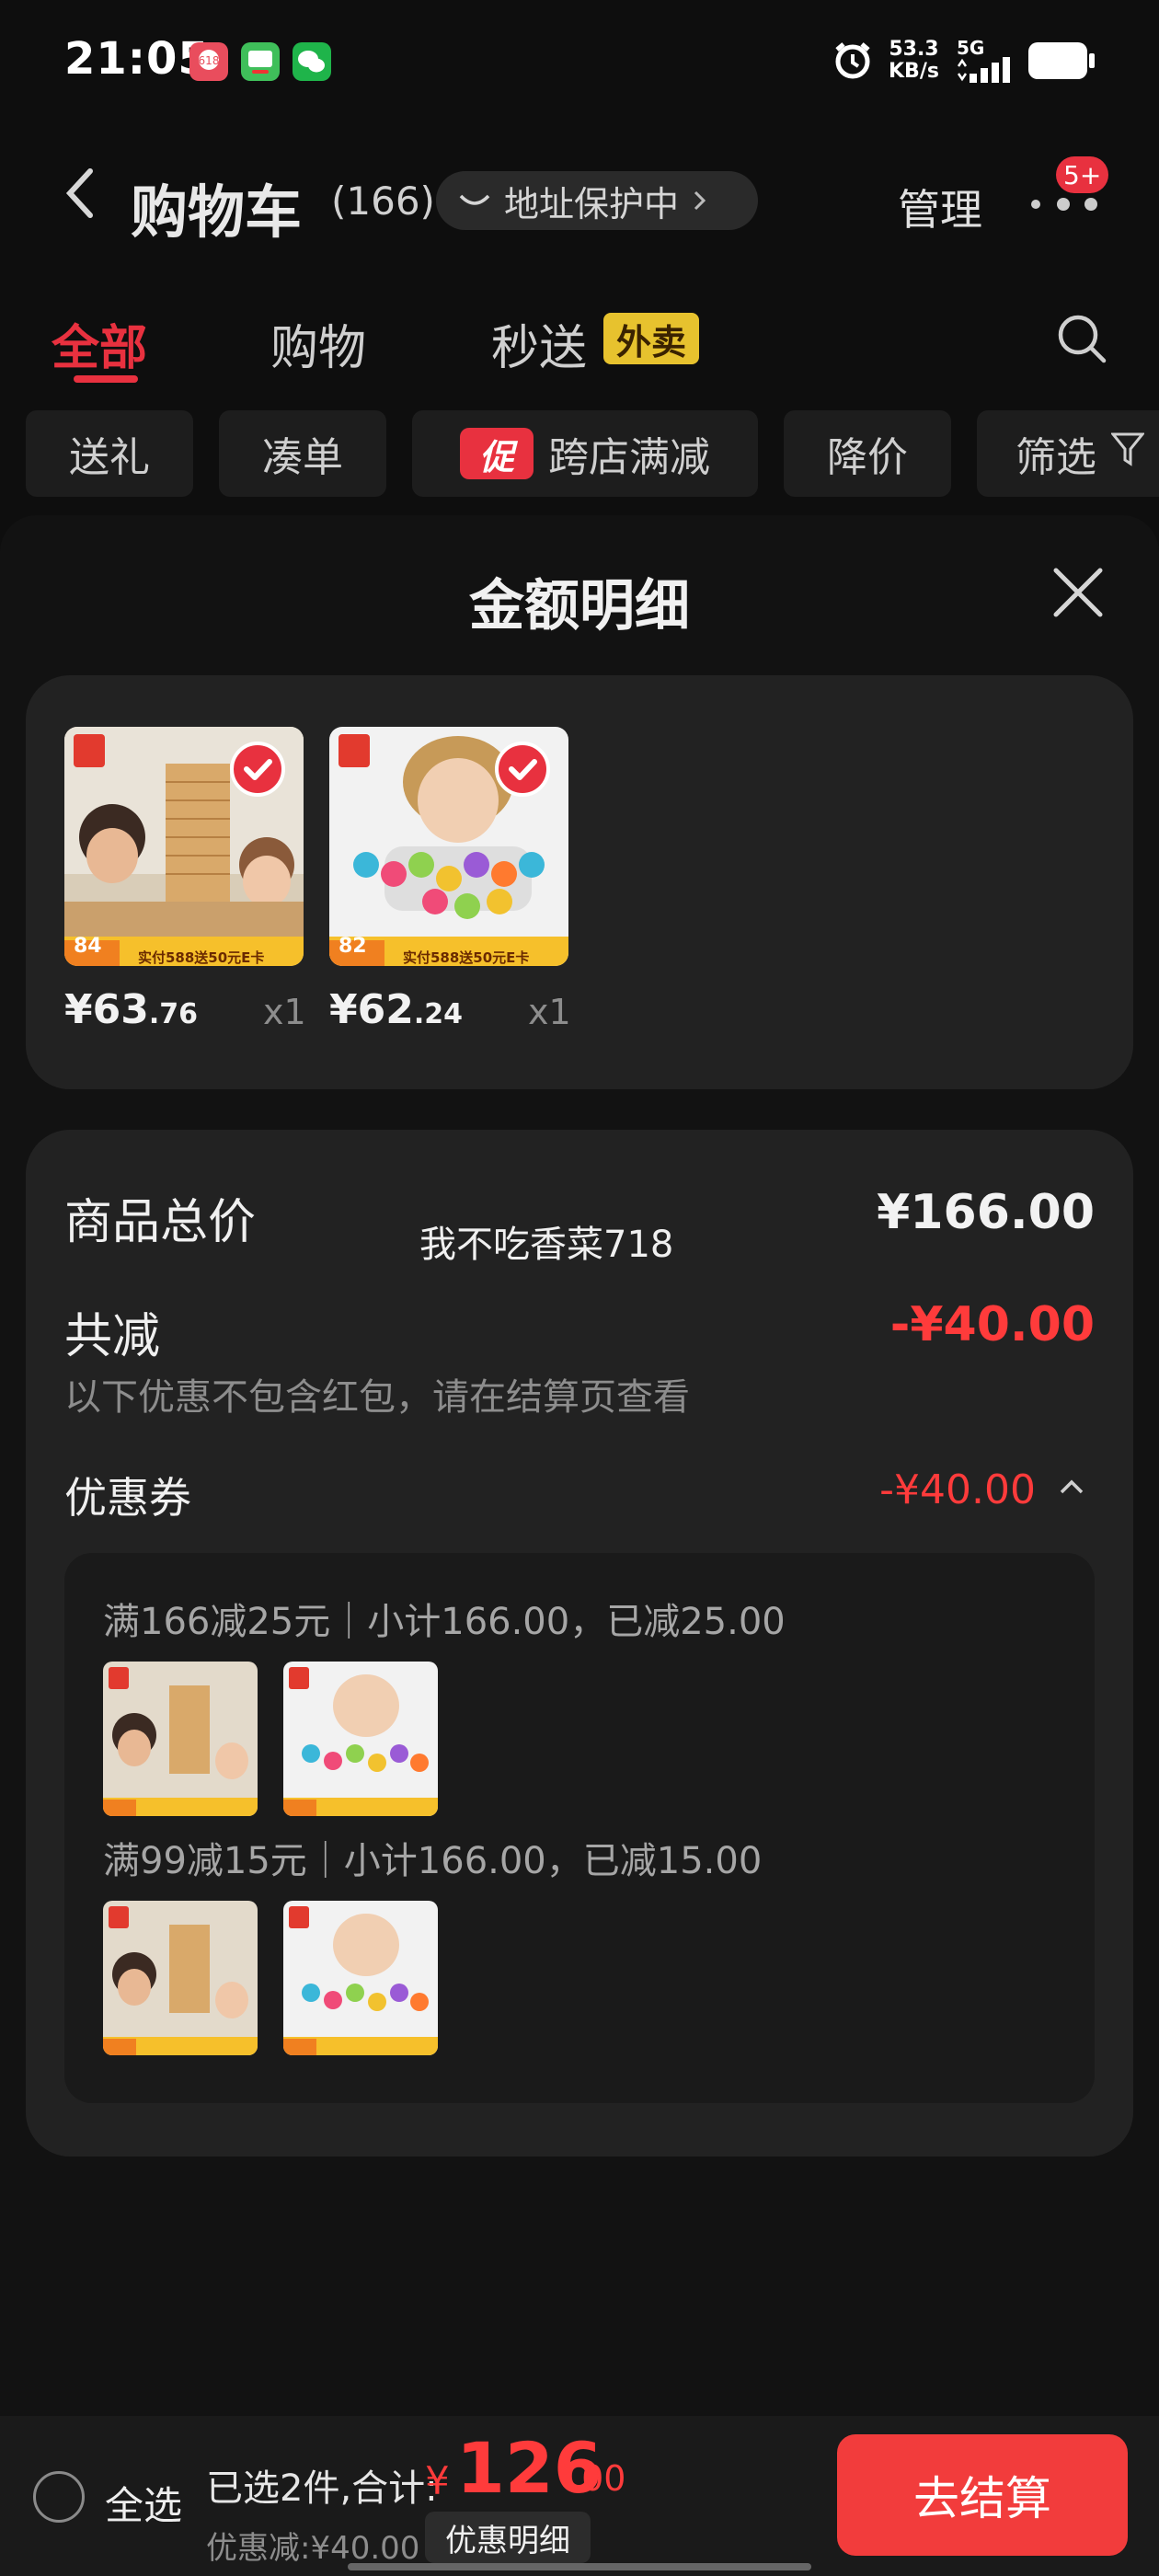  I want to click on select-all-label: 全选, so click(143, 2503).